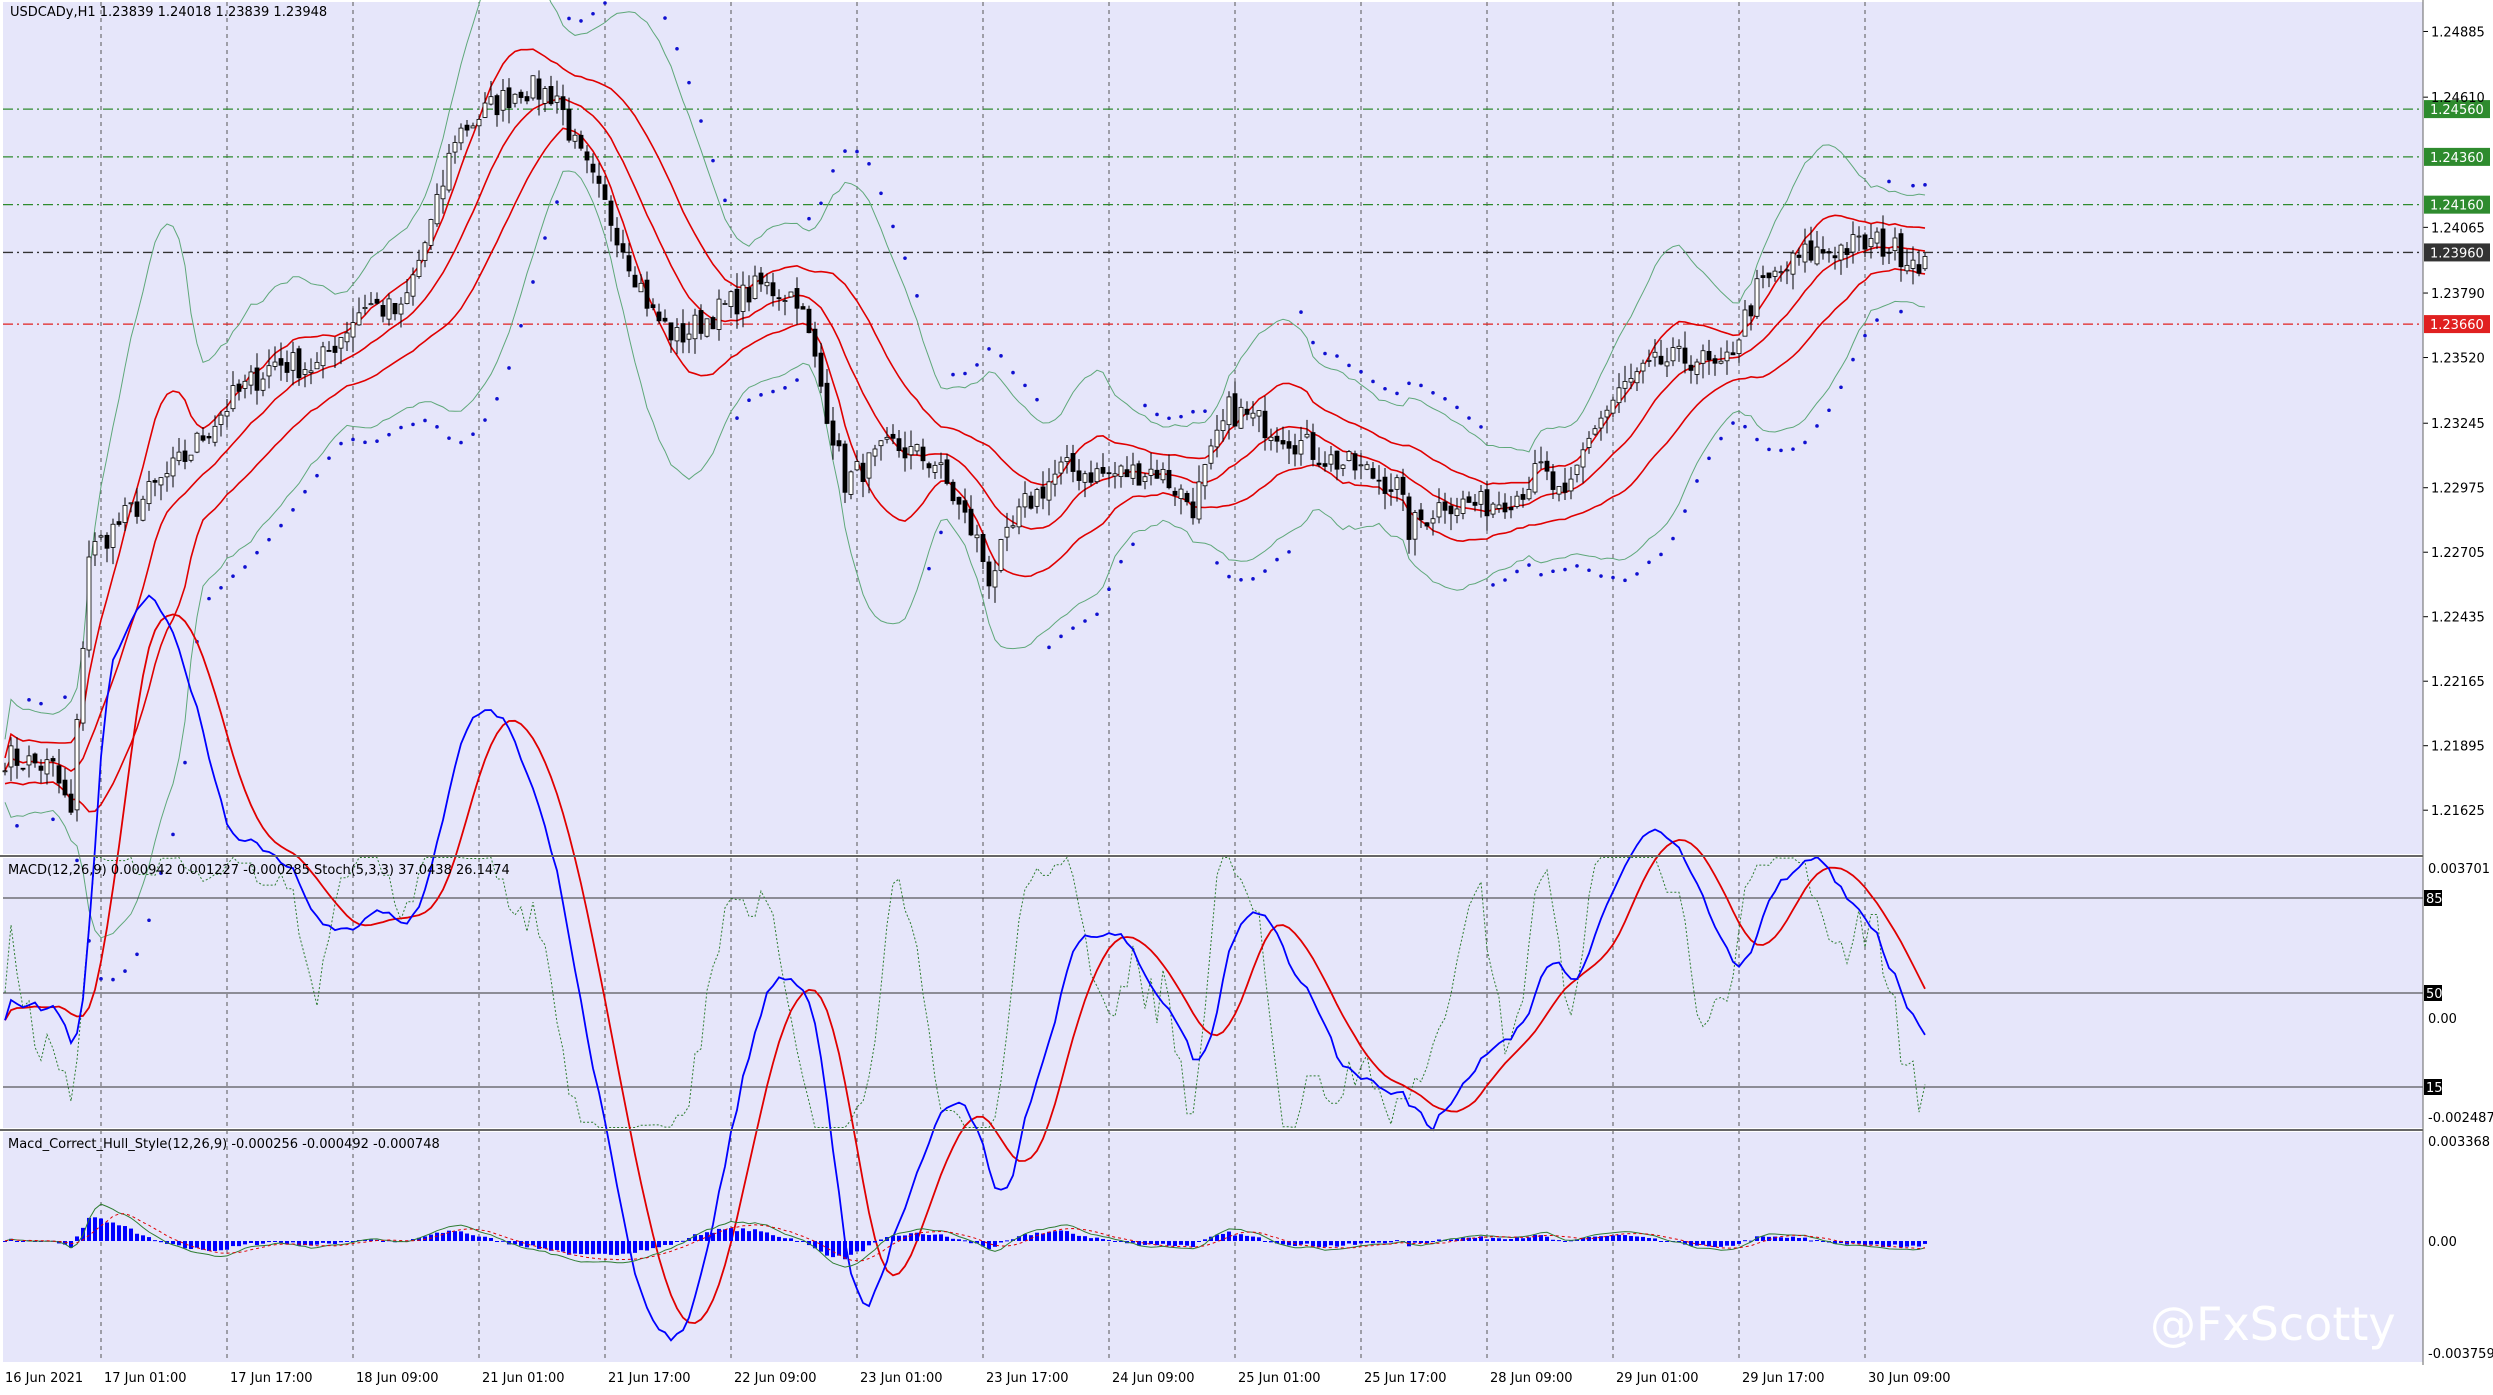 The width and height of the screenshot is (2493, 1395). I want to click on x-tick-label: 16 Jun 2021, so click(44, 1378).